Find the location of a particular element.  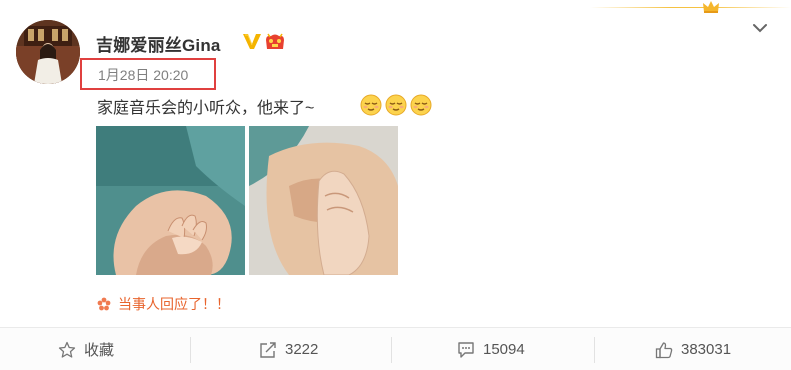

comment-count: 15094 is located at coordinates (504, 349).